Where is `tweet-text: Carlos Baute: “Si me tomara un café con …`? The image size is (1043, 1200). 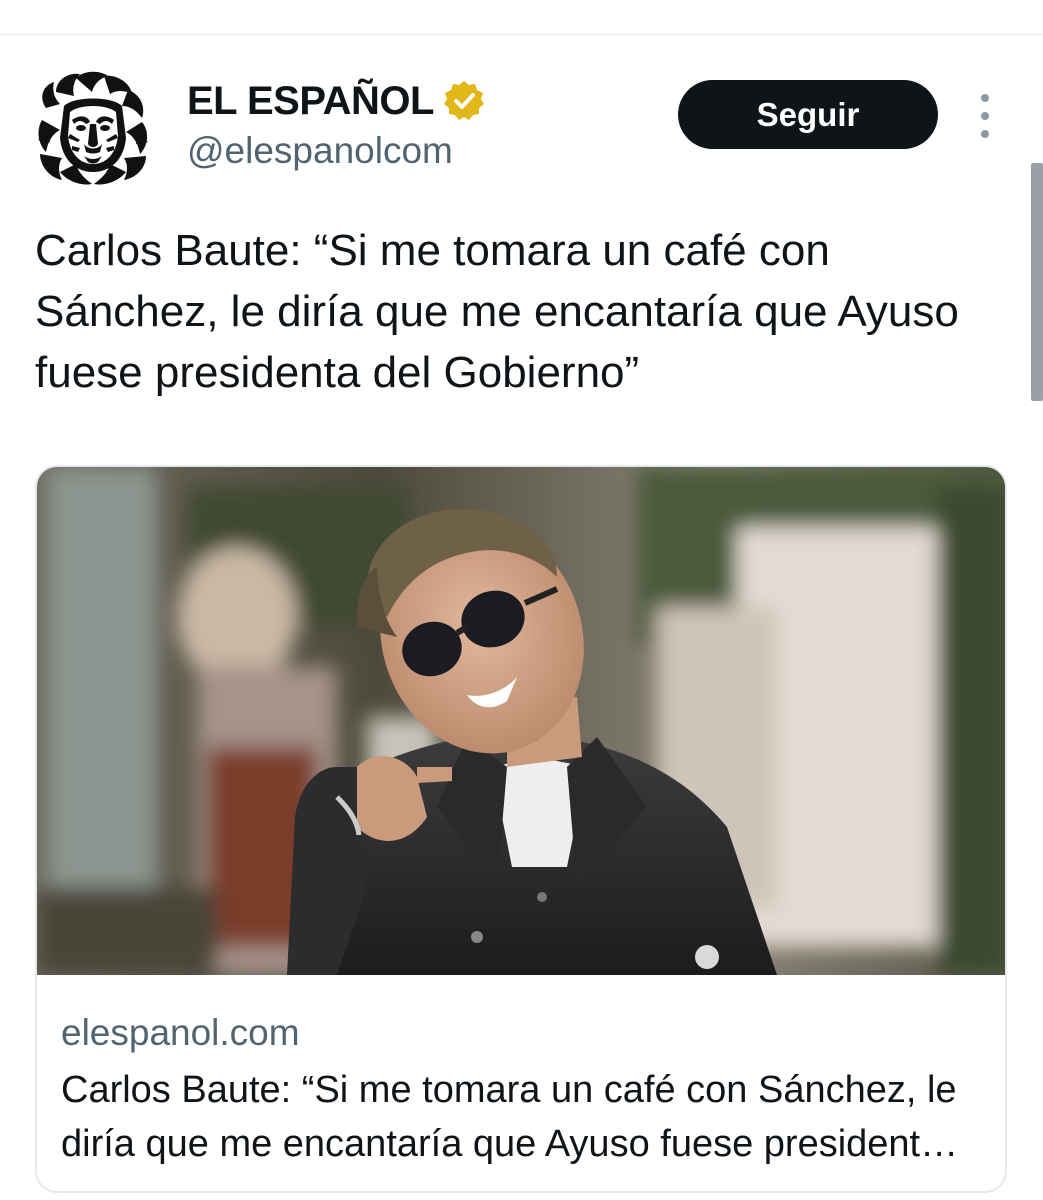
tweet-text: Carlos Baute: “Si me tomara un café con … is located at coordinates (497, 311).